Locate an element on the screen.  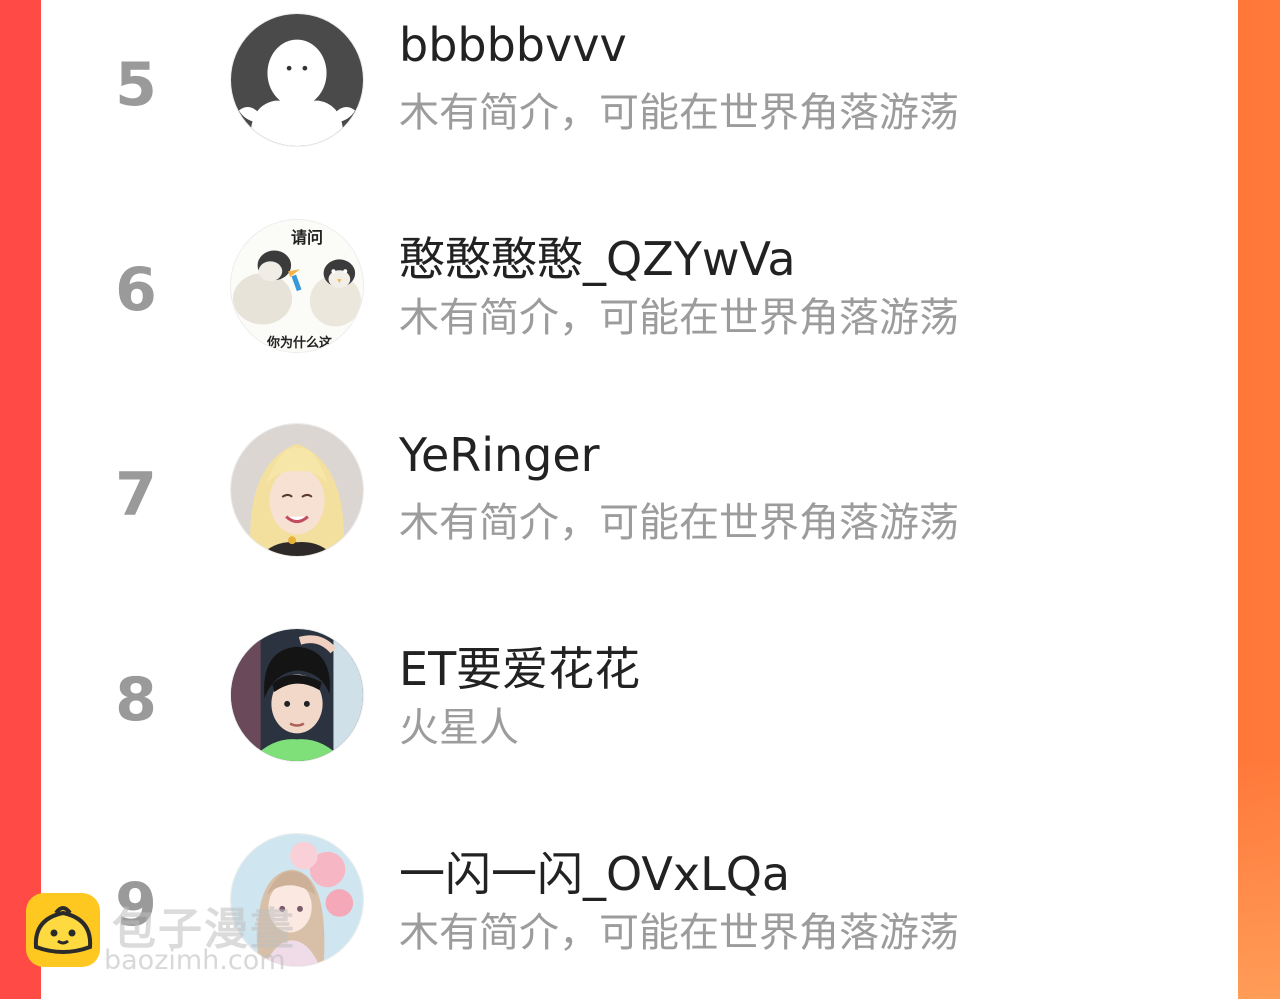
penguin-meme-avatar: 请问 你为什么这 is located at coordinates (297, 286).